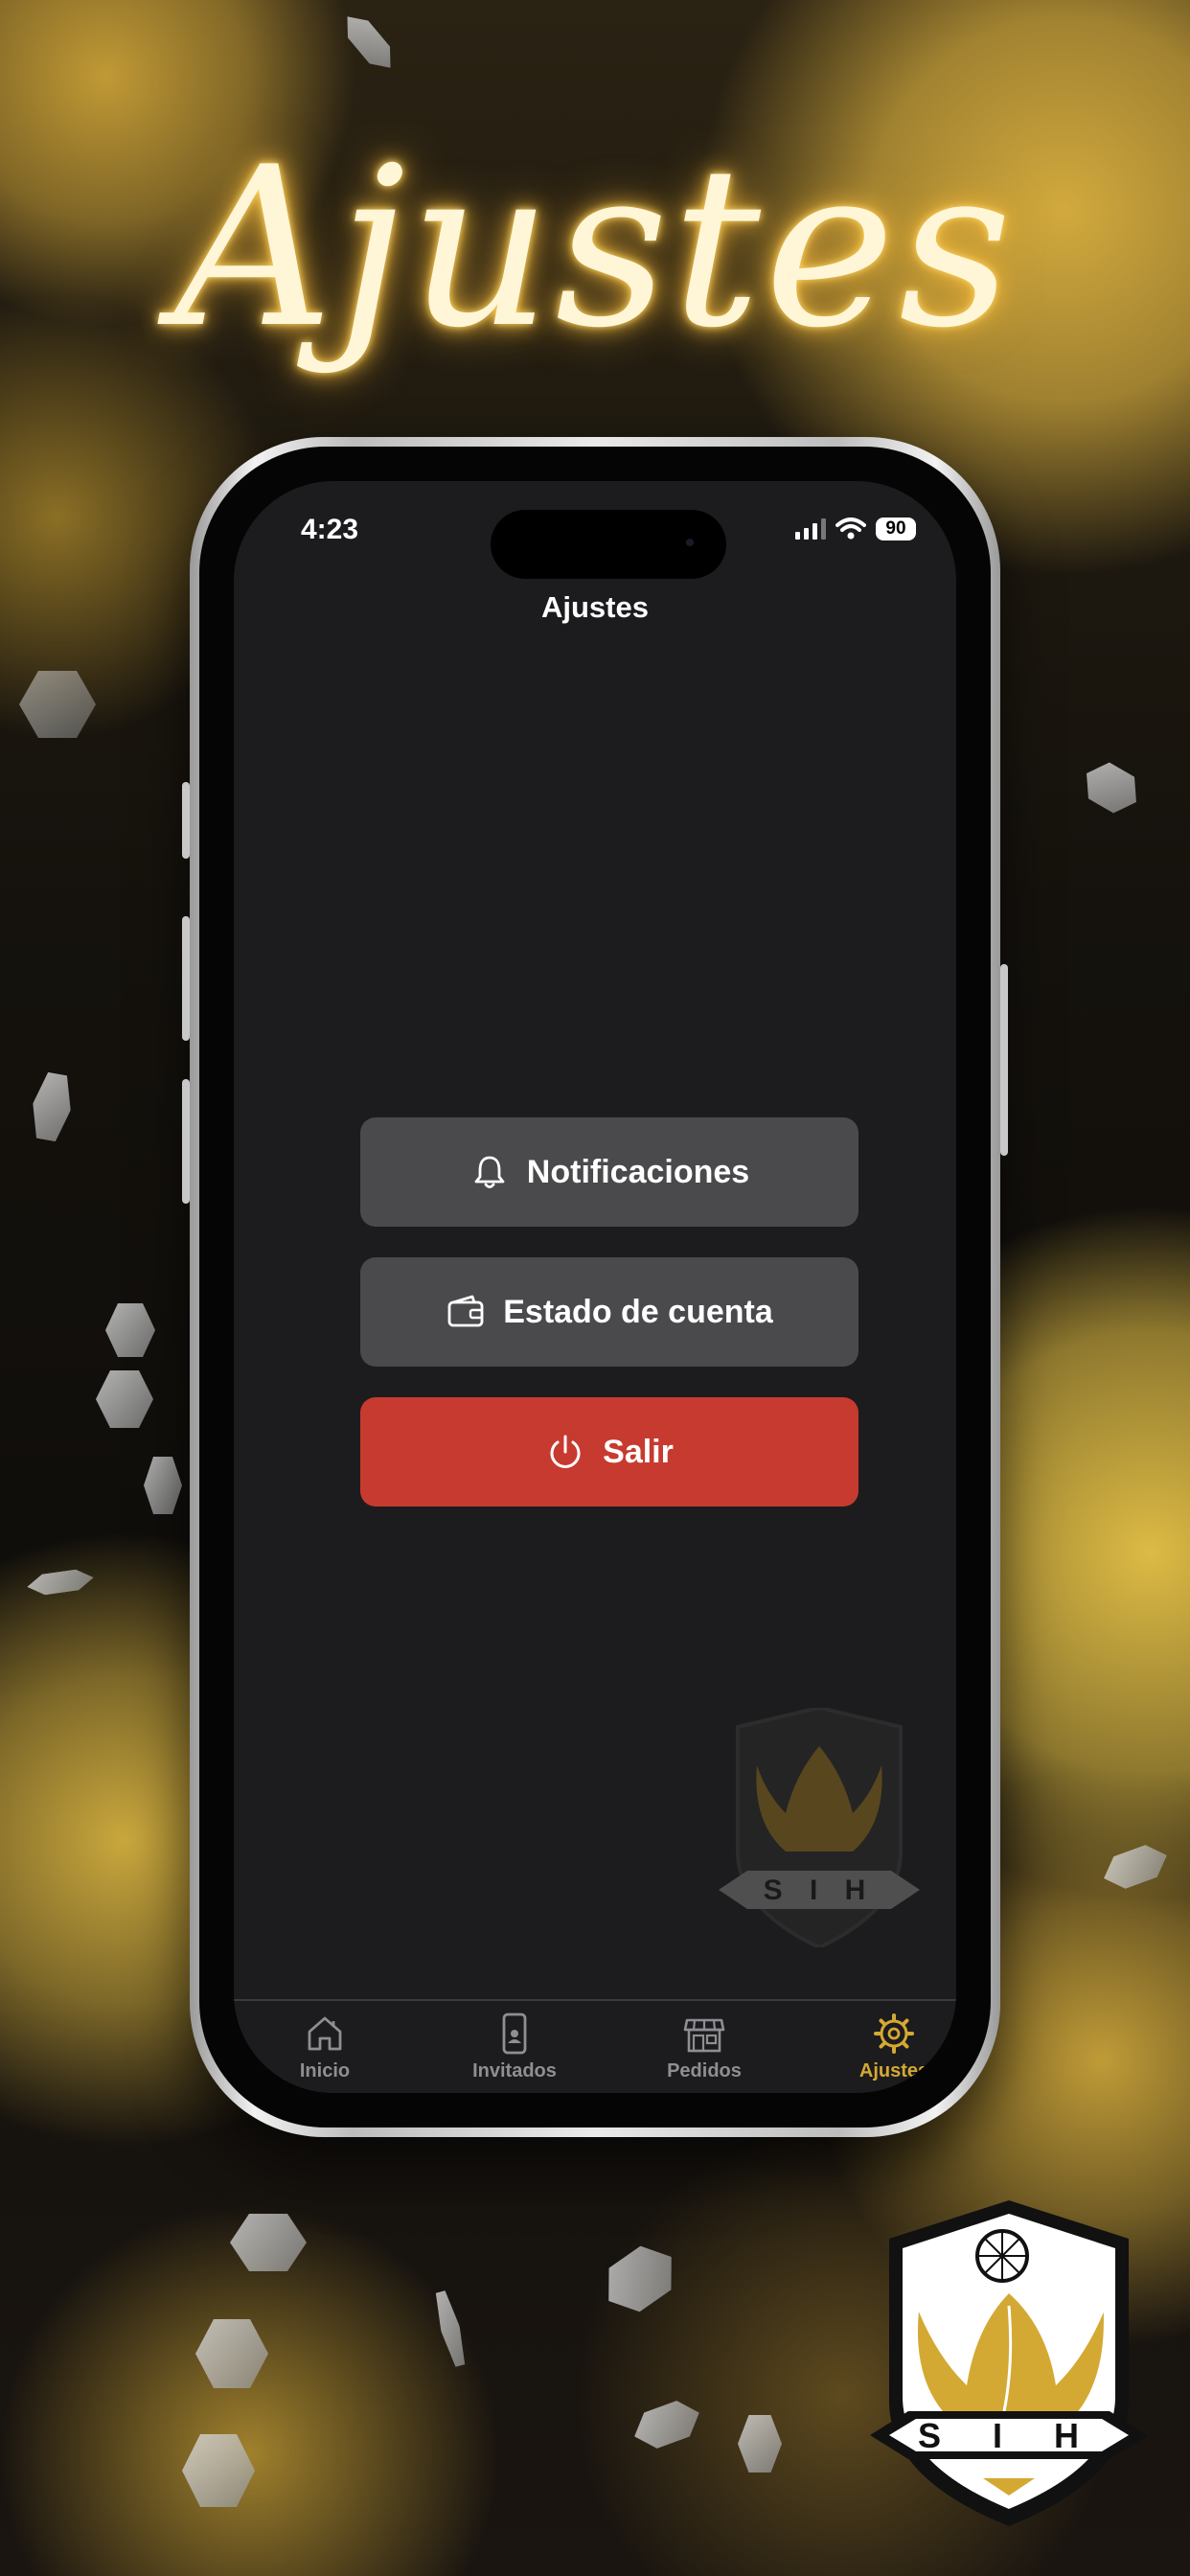 This screenshot has width=1190, height=2576. I want to click on logo-text: S I H, so click(1009, 2435).